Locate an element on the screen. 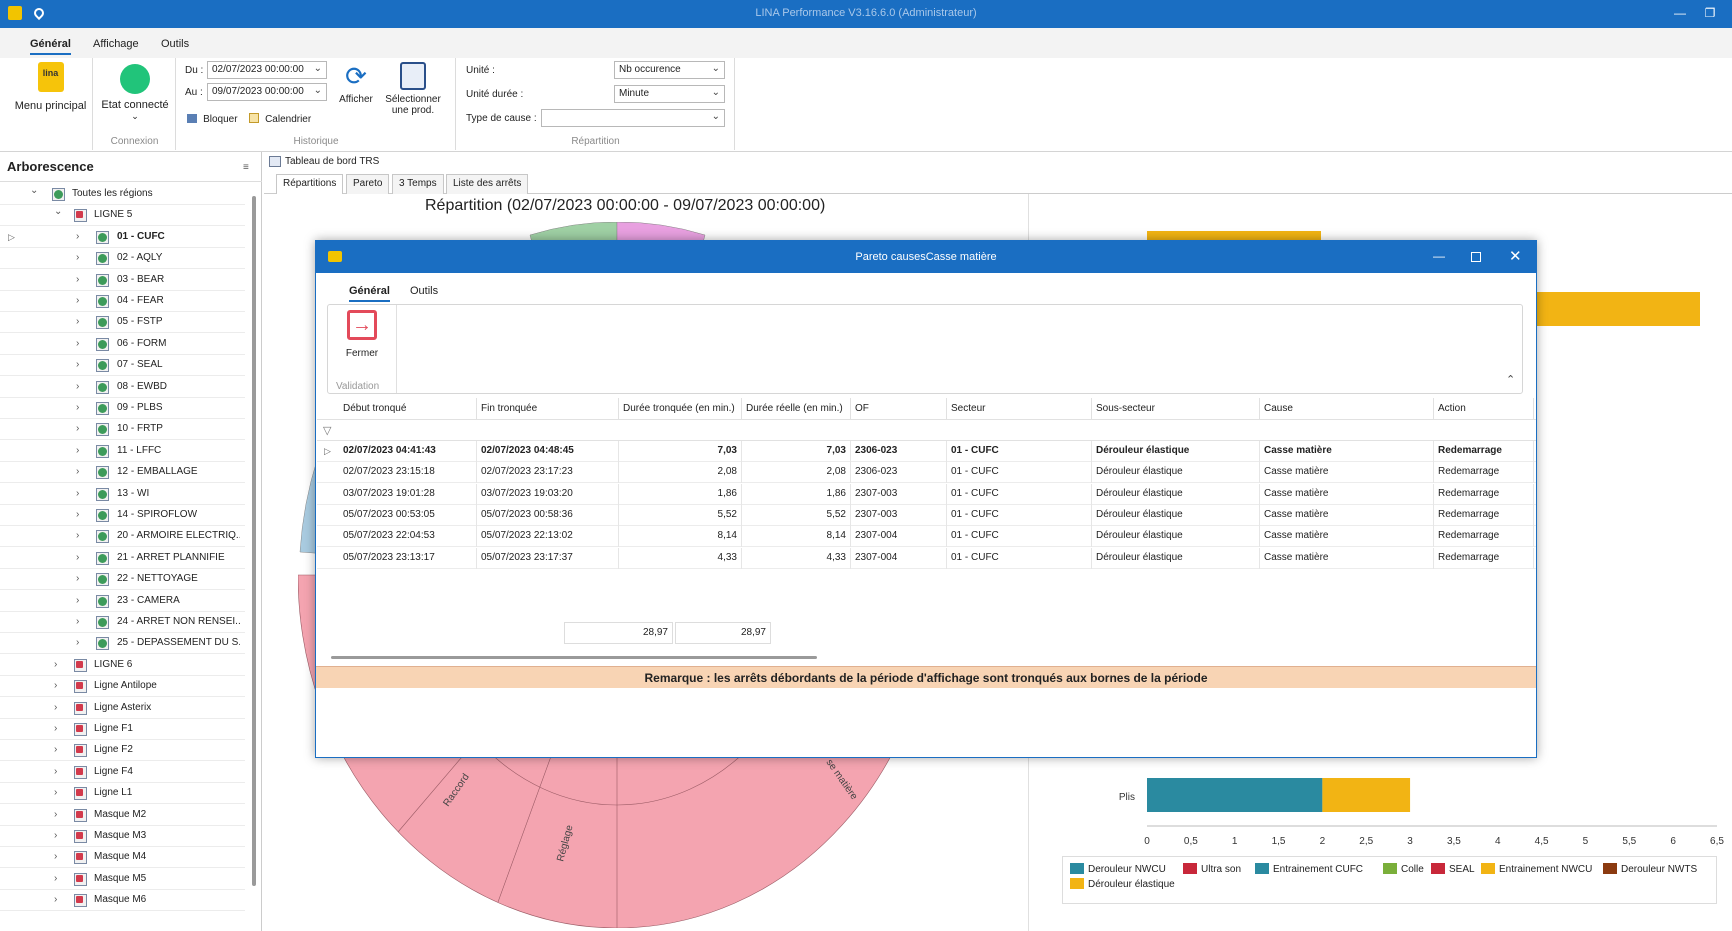 The height and width of the screenshot is (931, 1732). tab-pareto: Pareto is located at coordinates (368, 184).